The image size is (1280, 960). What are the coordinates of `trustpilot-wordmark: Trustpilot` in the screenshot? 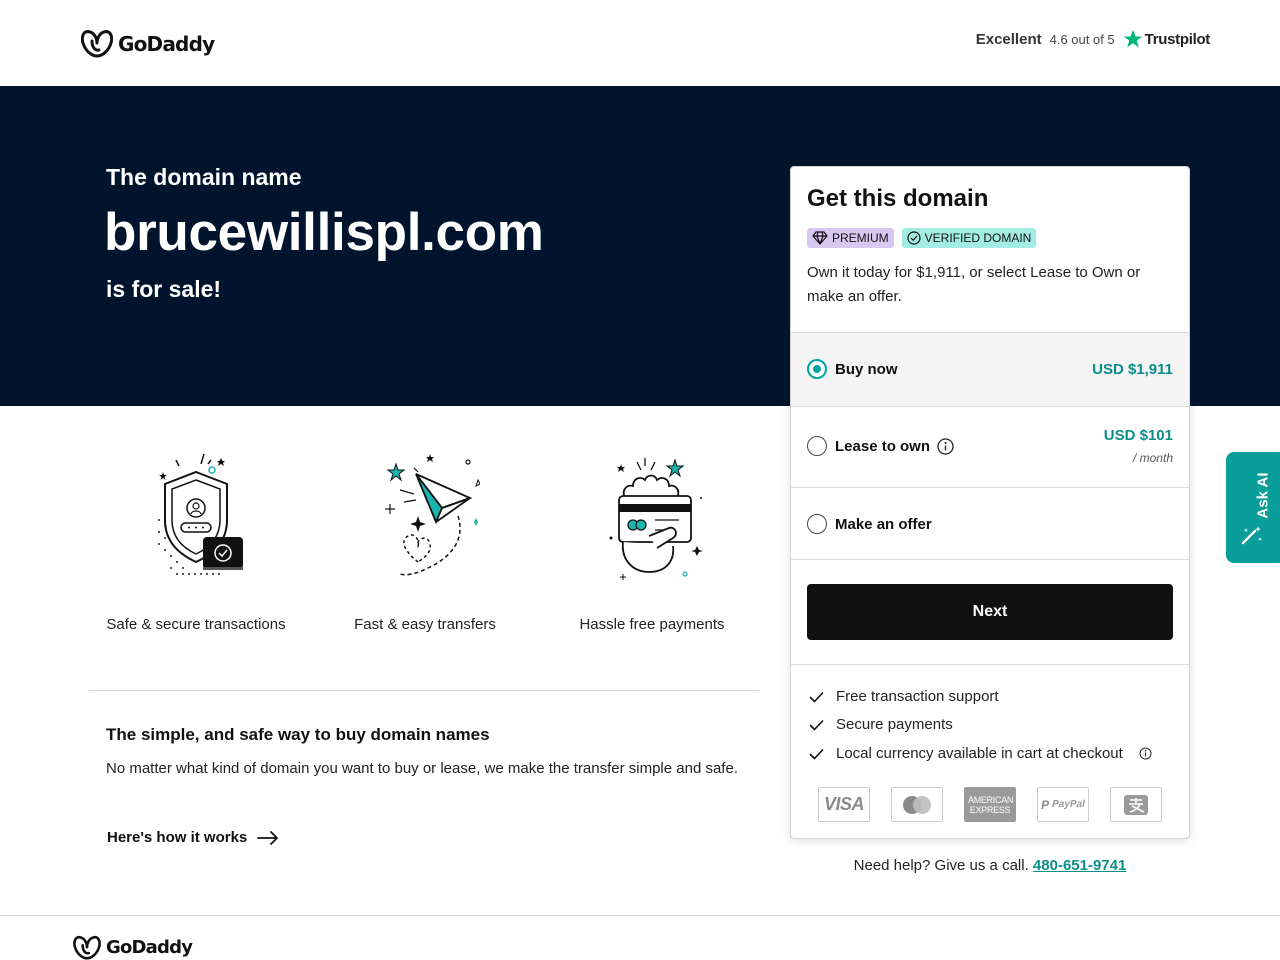 It's located at (1177, 39).